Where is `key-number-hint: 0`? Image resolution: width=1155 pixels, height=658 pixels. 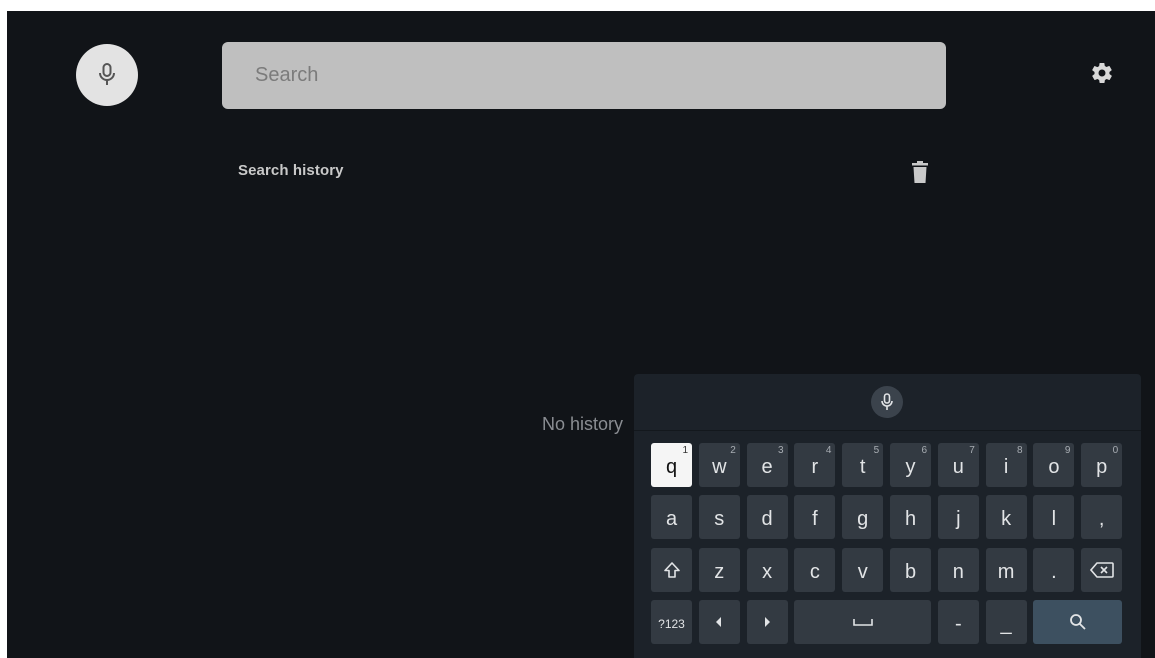 key-number-hint: 0 is located at coordinates (1115, 450).